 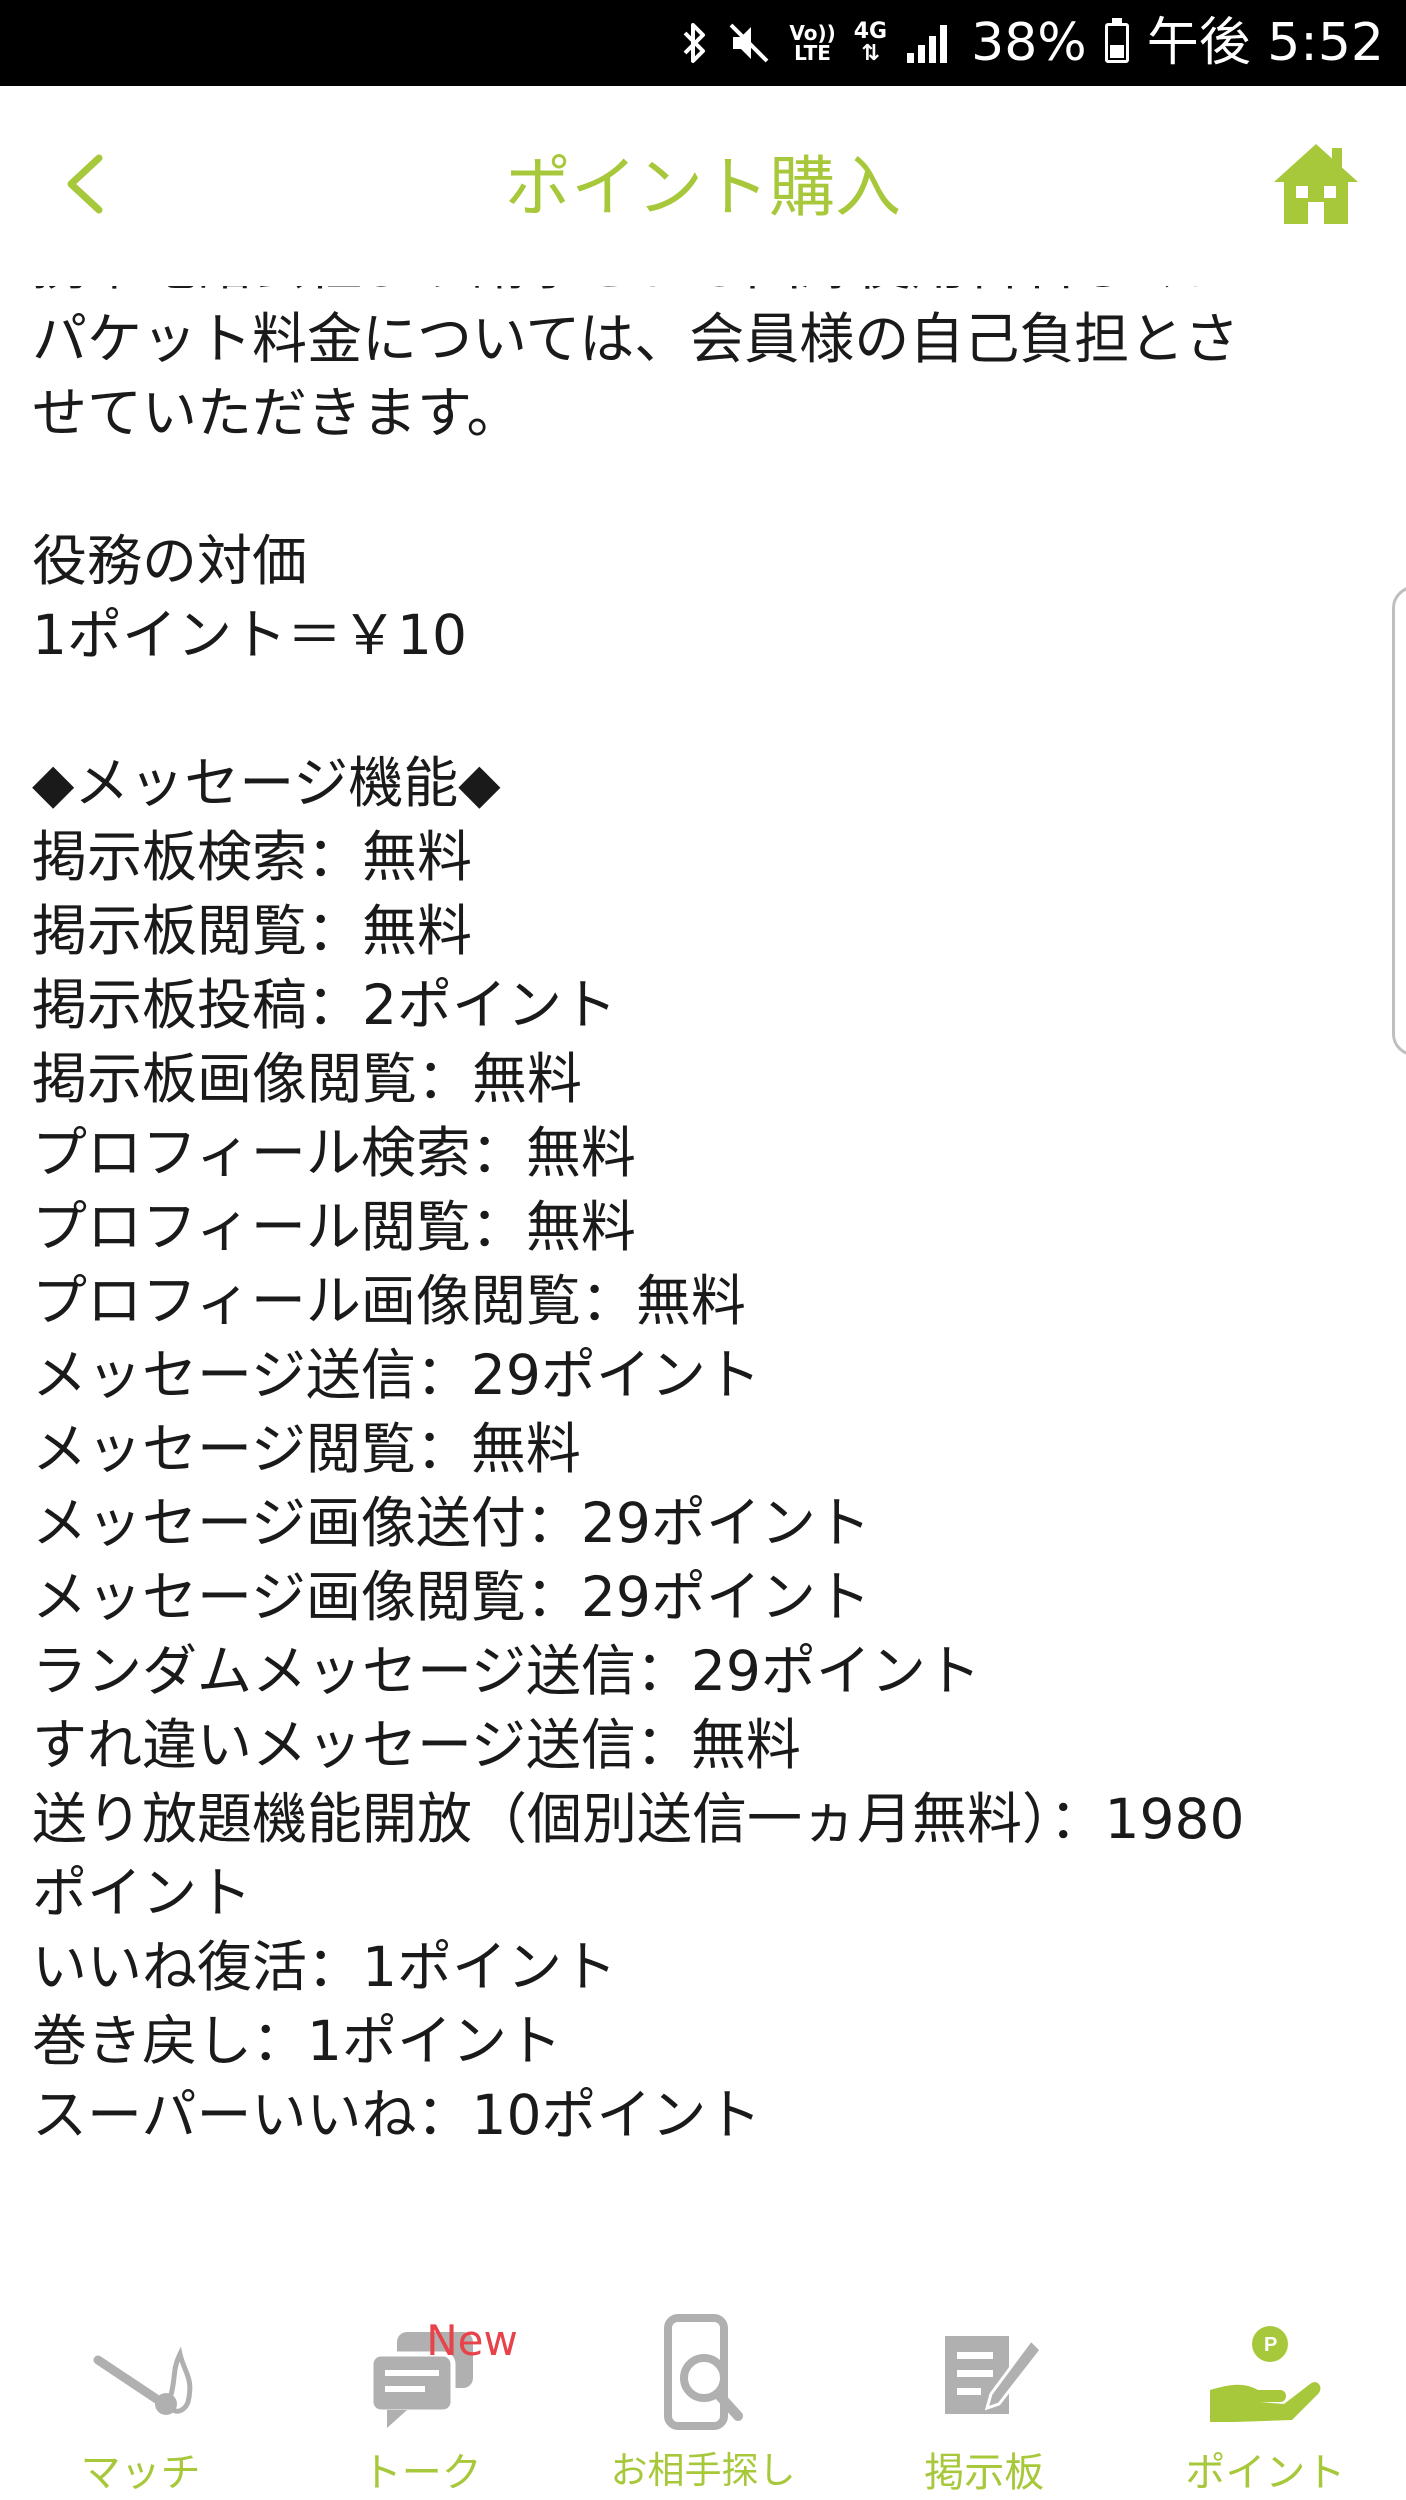 I want to click on list-item: 掲示板閲覧：無料, so click(x=252, y=931).